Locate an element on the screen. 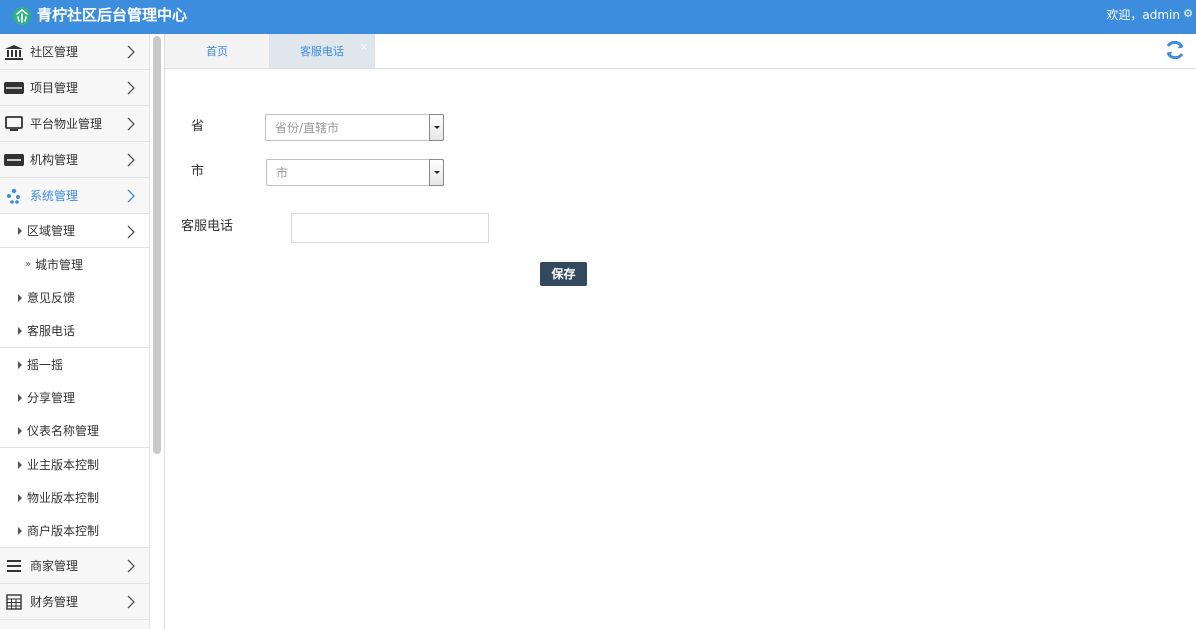 The height and width of the screenshot is (629, 1196). province-select: 省份/直辖市 is located at coordinates (354, 127).